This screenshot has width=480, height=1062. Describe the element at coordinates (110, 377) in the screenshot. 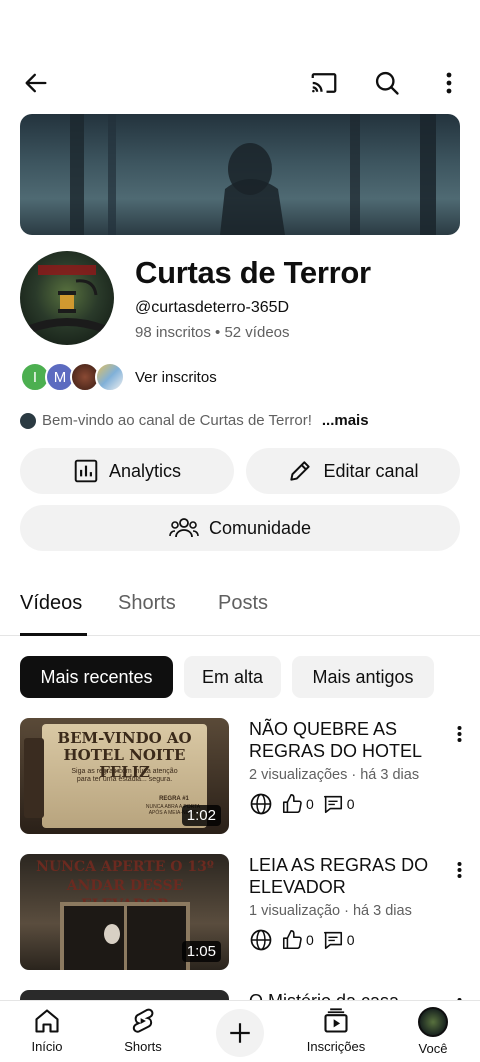

I see `subscriber-avatar` at that location.